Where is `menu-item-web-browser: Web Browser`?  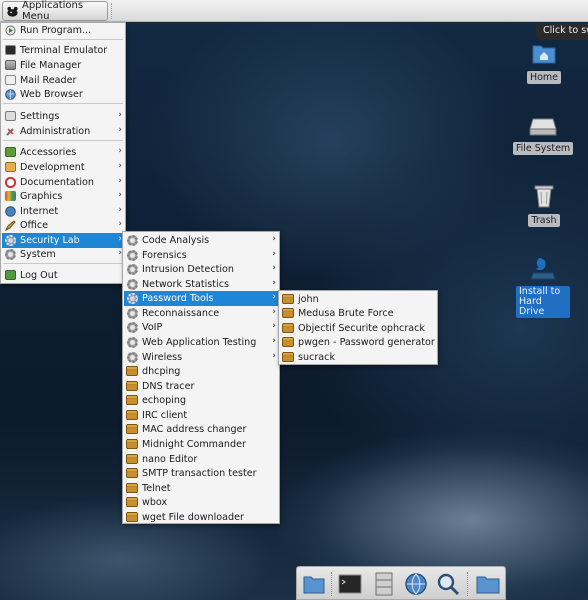 menu-item-web-browser: Web Browser is located at coordinates (63, 94).